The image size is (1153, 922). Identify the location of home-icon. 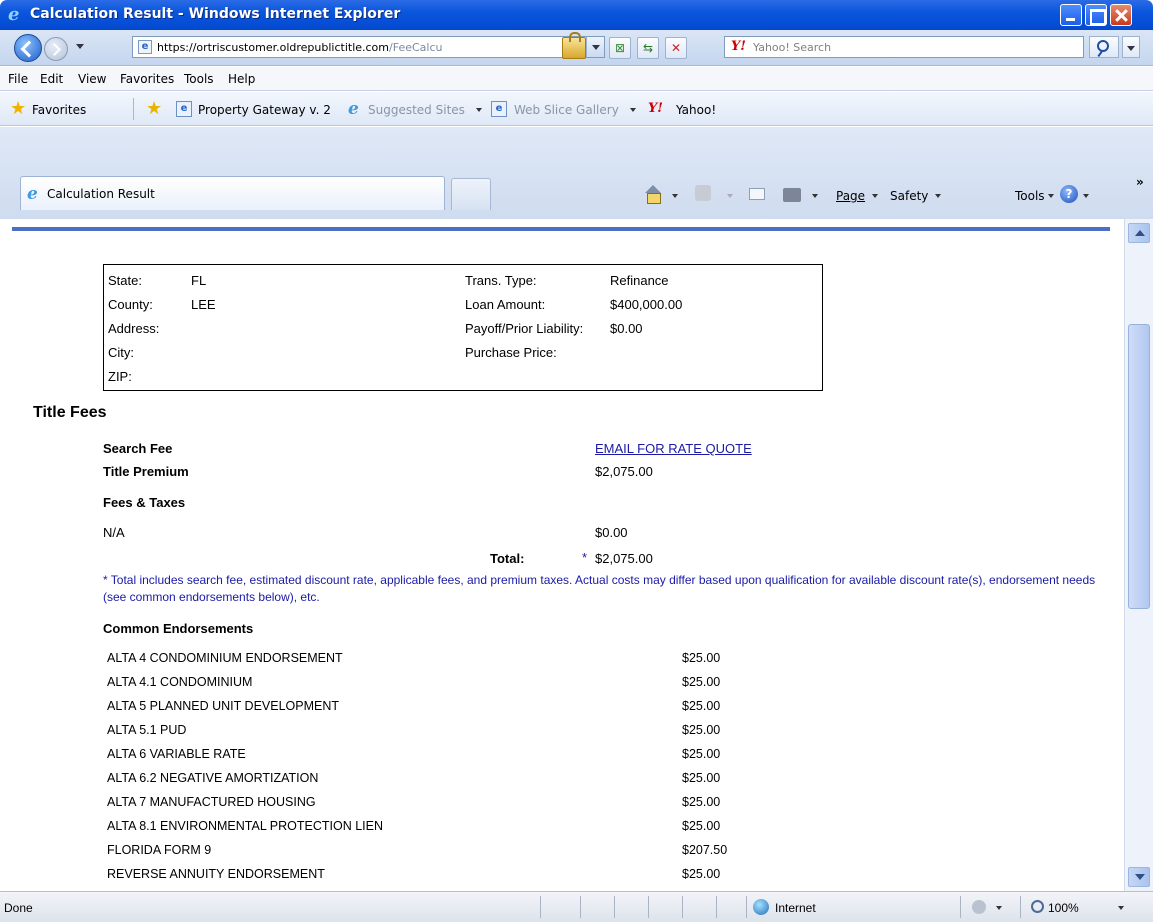
(653, 194).